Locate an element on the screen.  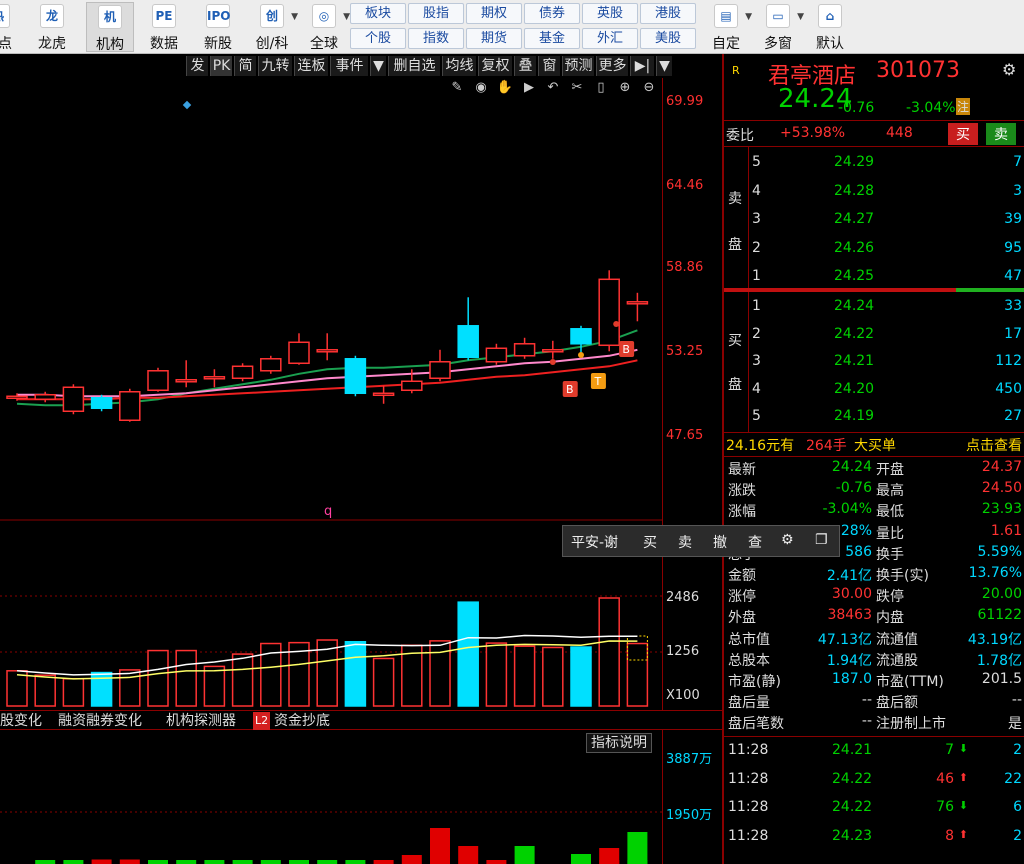
stat-label: 金额 is located at coordinates (742, 576).